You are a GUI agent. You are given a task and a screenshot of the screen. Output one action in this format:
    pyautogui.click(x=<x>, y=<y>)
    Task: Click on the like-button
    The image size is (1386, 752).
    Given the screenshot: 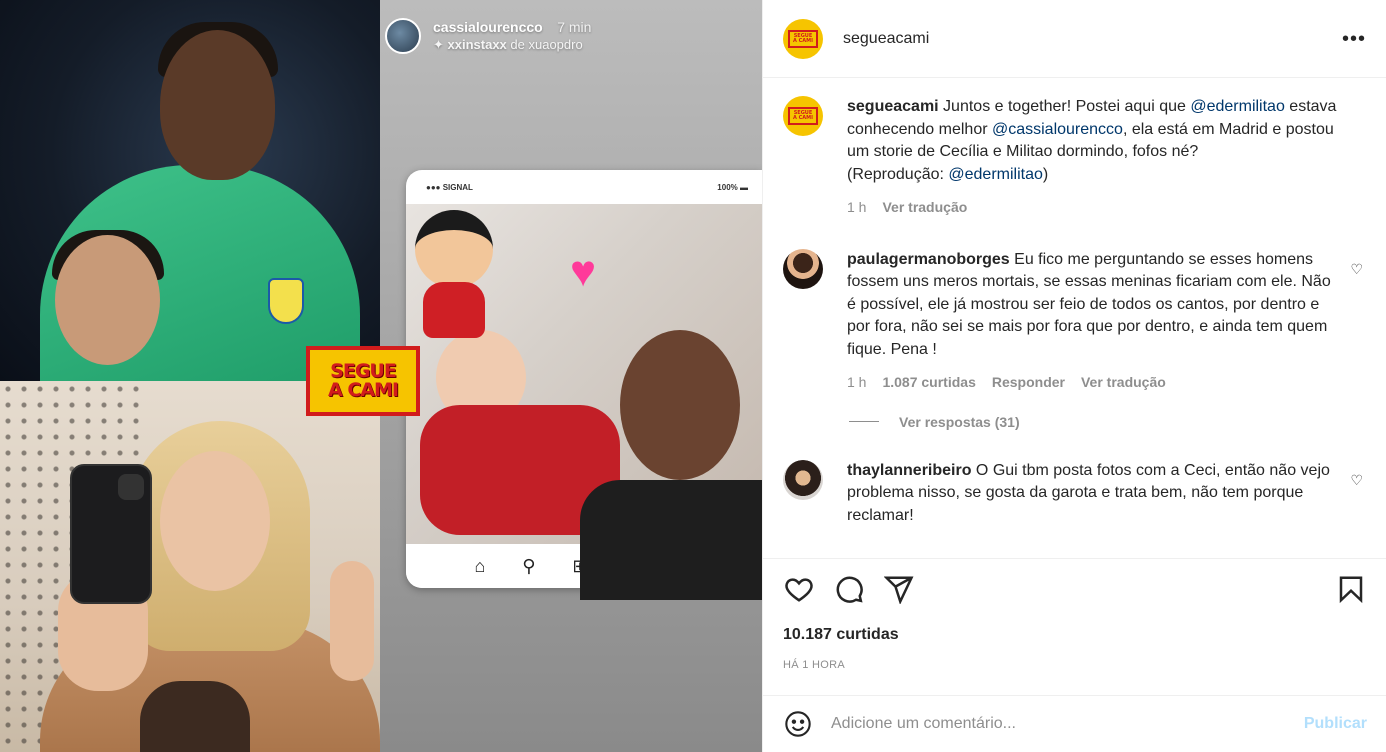 What is the action you would take?
    pyautogui.click(x=799, y=589)
    